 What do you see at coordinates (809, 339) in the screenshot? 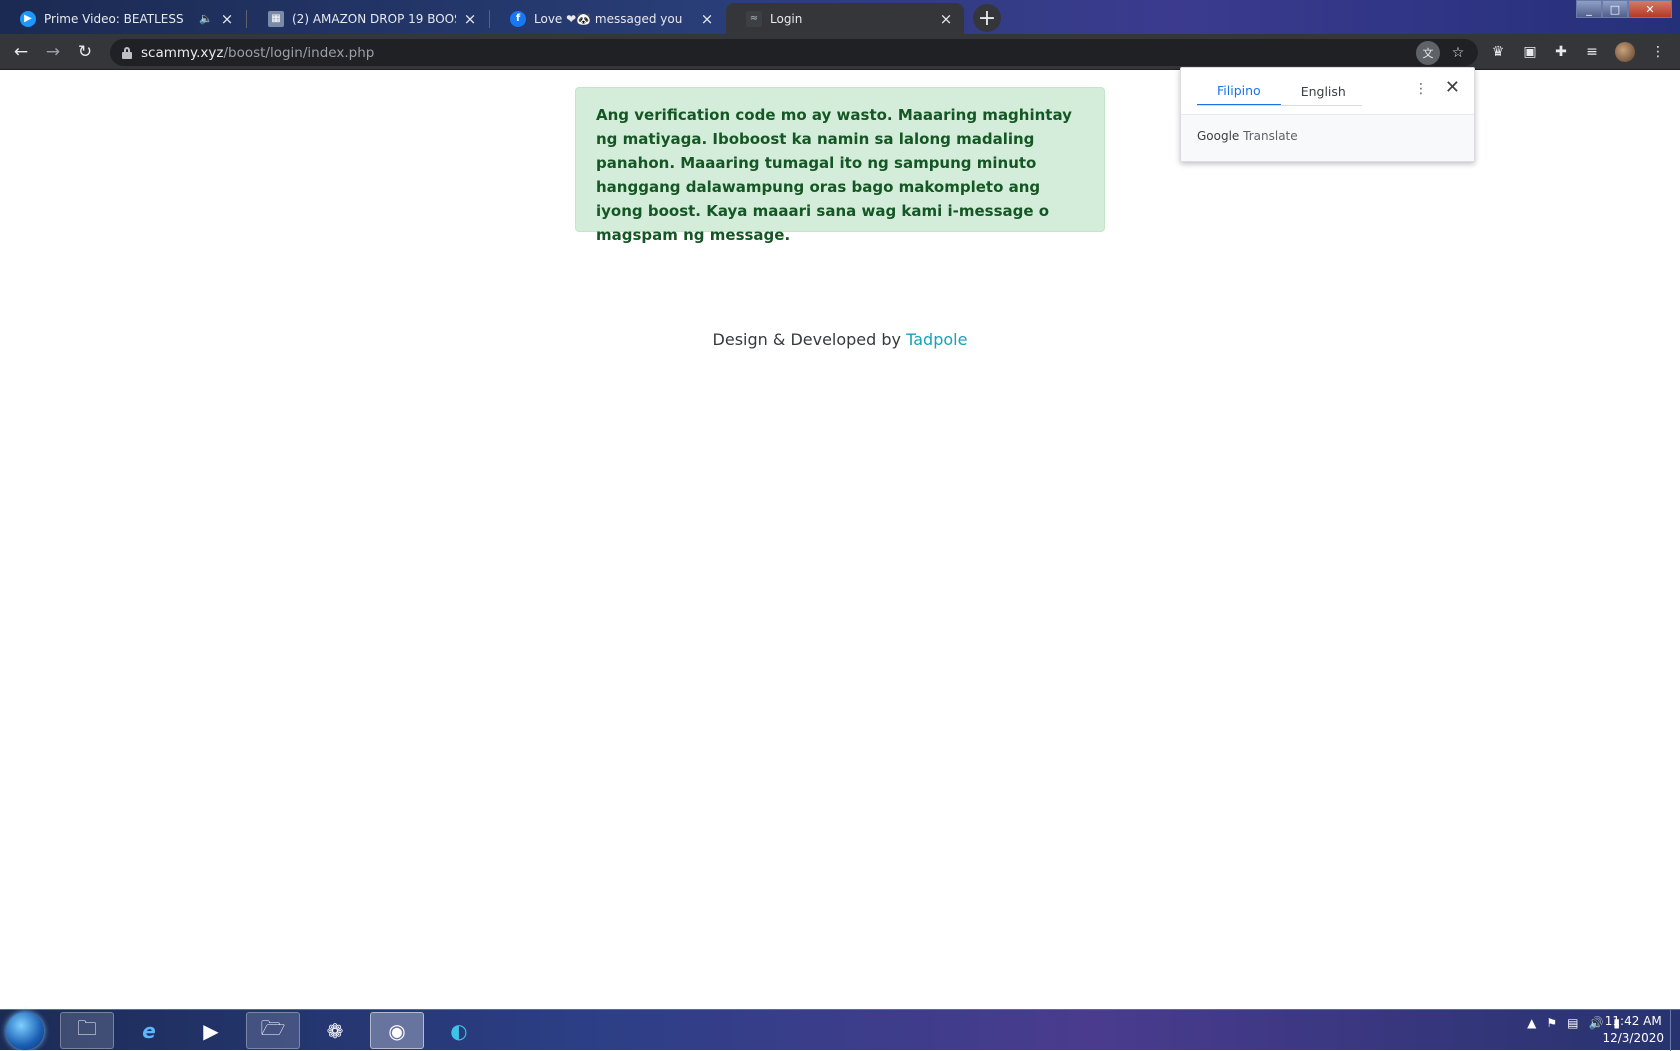
I see `footer-prefix: Design & Developed by` at bounding box center [809, 339].